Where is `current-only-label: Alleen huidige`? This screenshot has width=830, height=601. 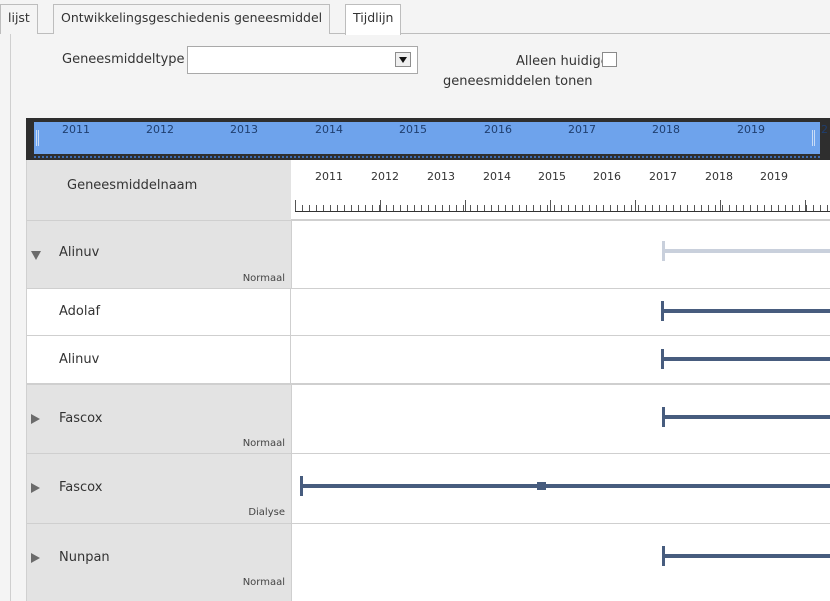
current-only-label: Alleen huidige is located at coordinates (562, 61).